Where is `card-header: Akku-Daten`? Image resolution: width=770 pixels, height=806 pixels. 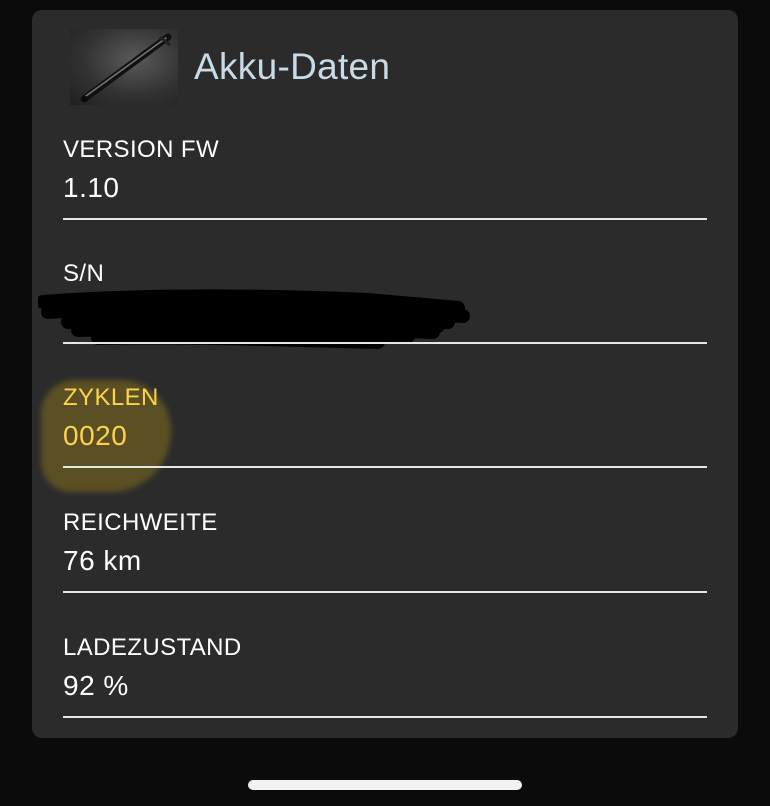 card-header: Akku-Daten is located at coordinates (230, 67).